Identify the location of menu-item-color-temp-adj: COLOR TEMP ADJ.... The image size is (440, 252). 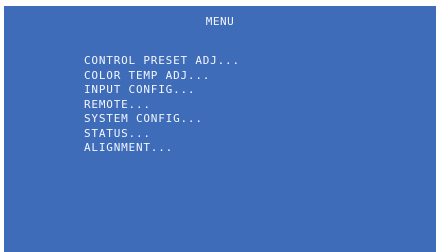
(162, 76).